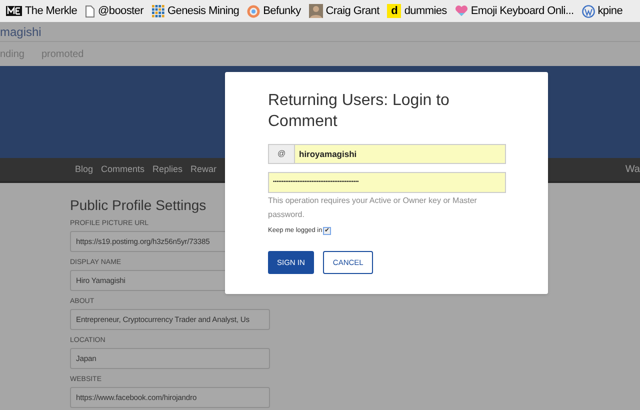 This screenshot has width=640, height=410. I want to click on heart-icon, so click(461, 11).